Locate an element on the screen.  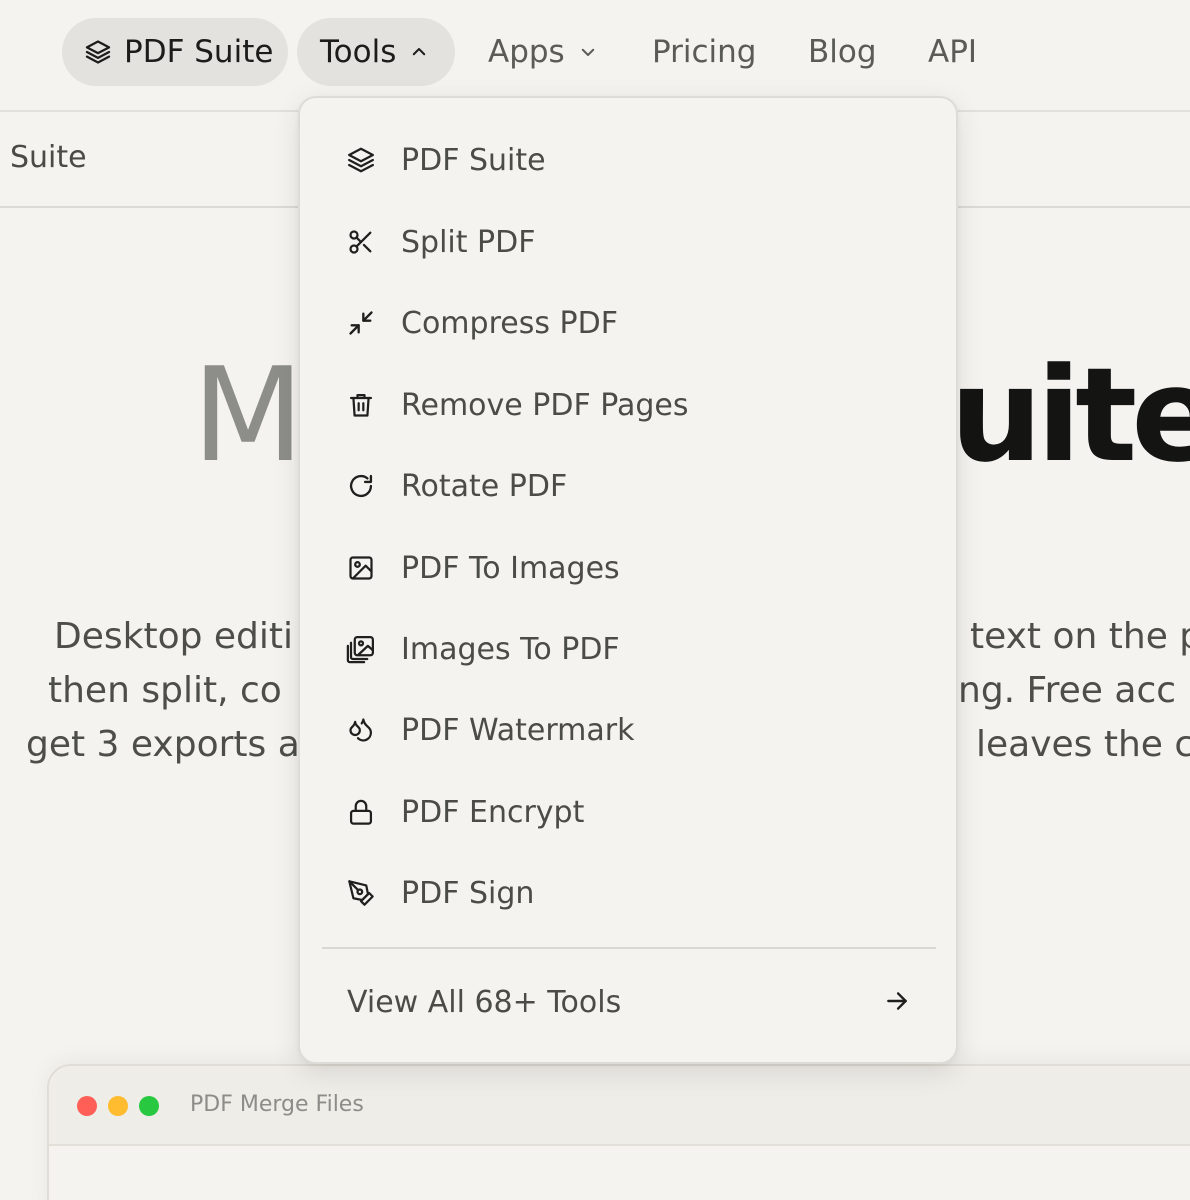
menu-item-pdf-watermark: PDF Watermark is located at coordinates (628, 730).